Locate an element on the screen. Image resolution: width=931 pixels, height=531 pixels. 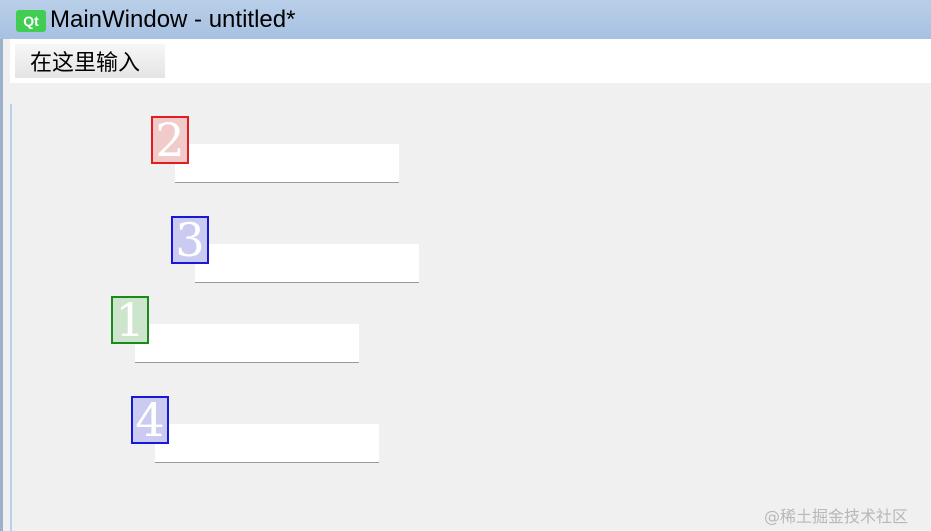
watermark: @稀土掘金技术社区 is located at coordinates (836, 516).